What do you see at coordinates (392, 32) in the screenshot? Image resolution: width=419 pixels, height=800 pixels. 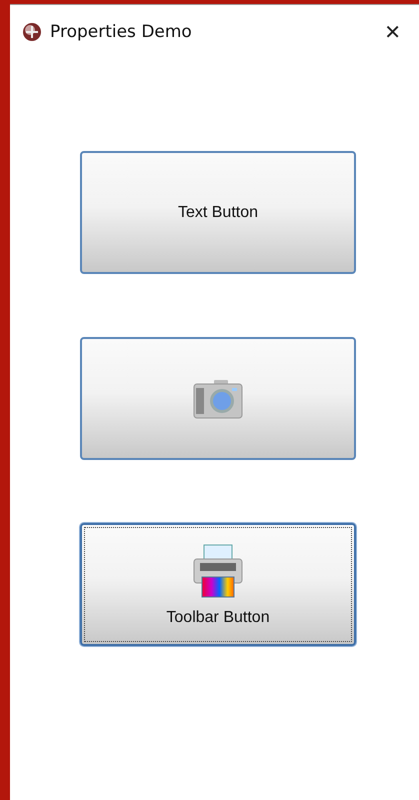 I see `close-button: ✕` at bounding box center [392, 32].